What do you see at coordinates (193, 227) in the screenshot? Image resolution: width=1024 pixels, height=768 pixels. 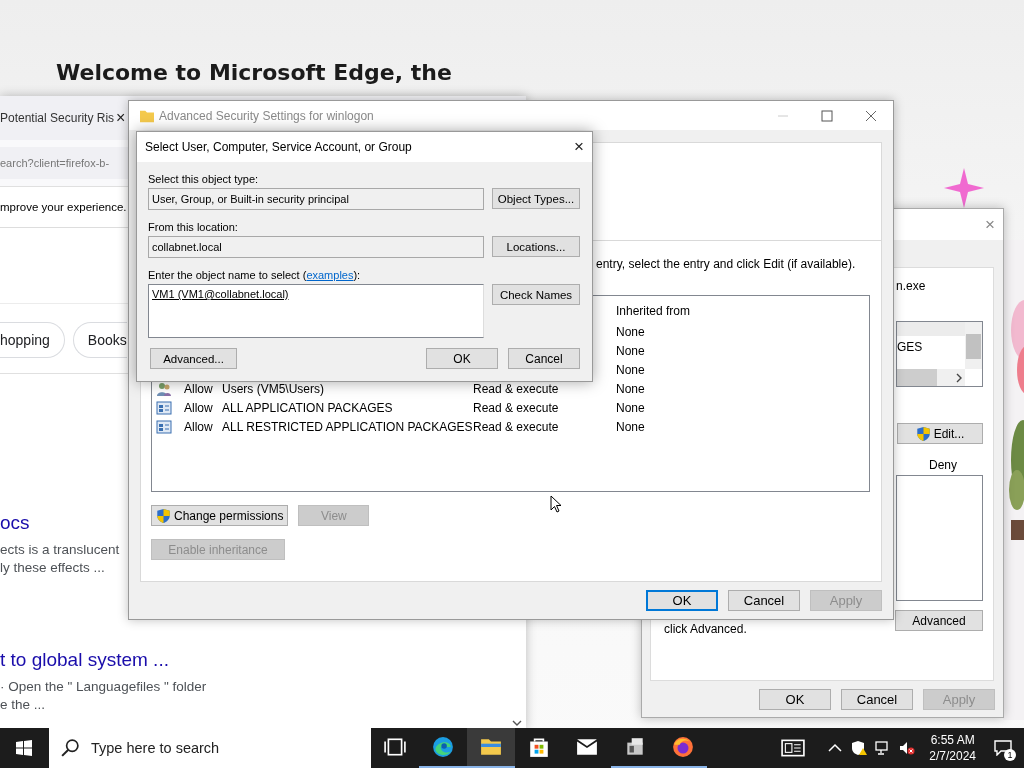 I see `field-label: From this location:` at bounding box center [193, 227].